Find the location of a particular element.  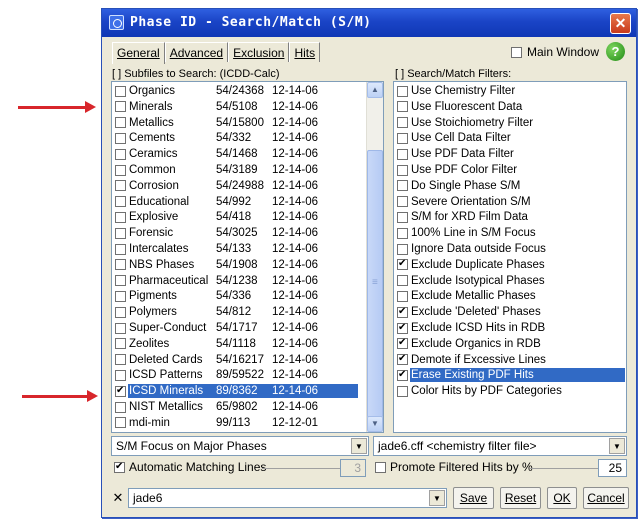

filter-row: Use Cell Data Filter is located at coordinates (510, 138).